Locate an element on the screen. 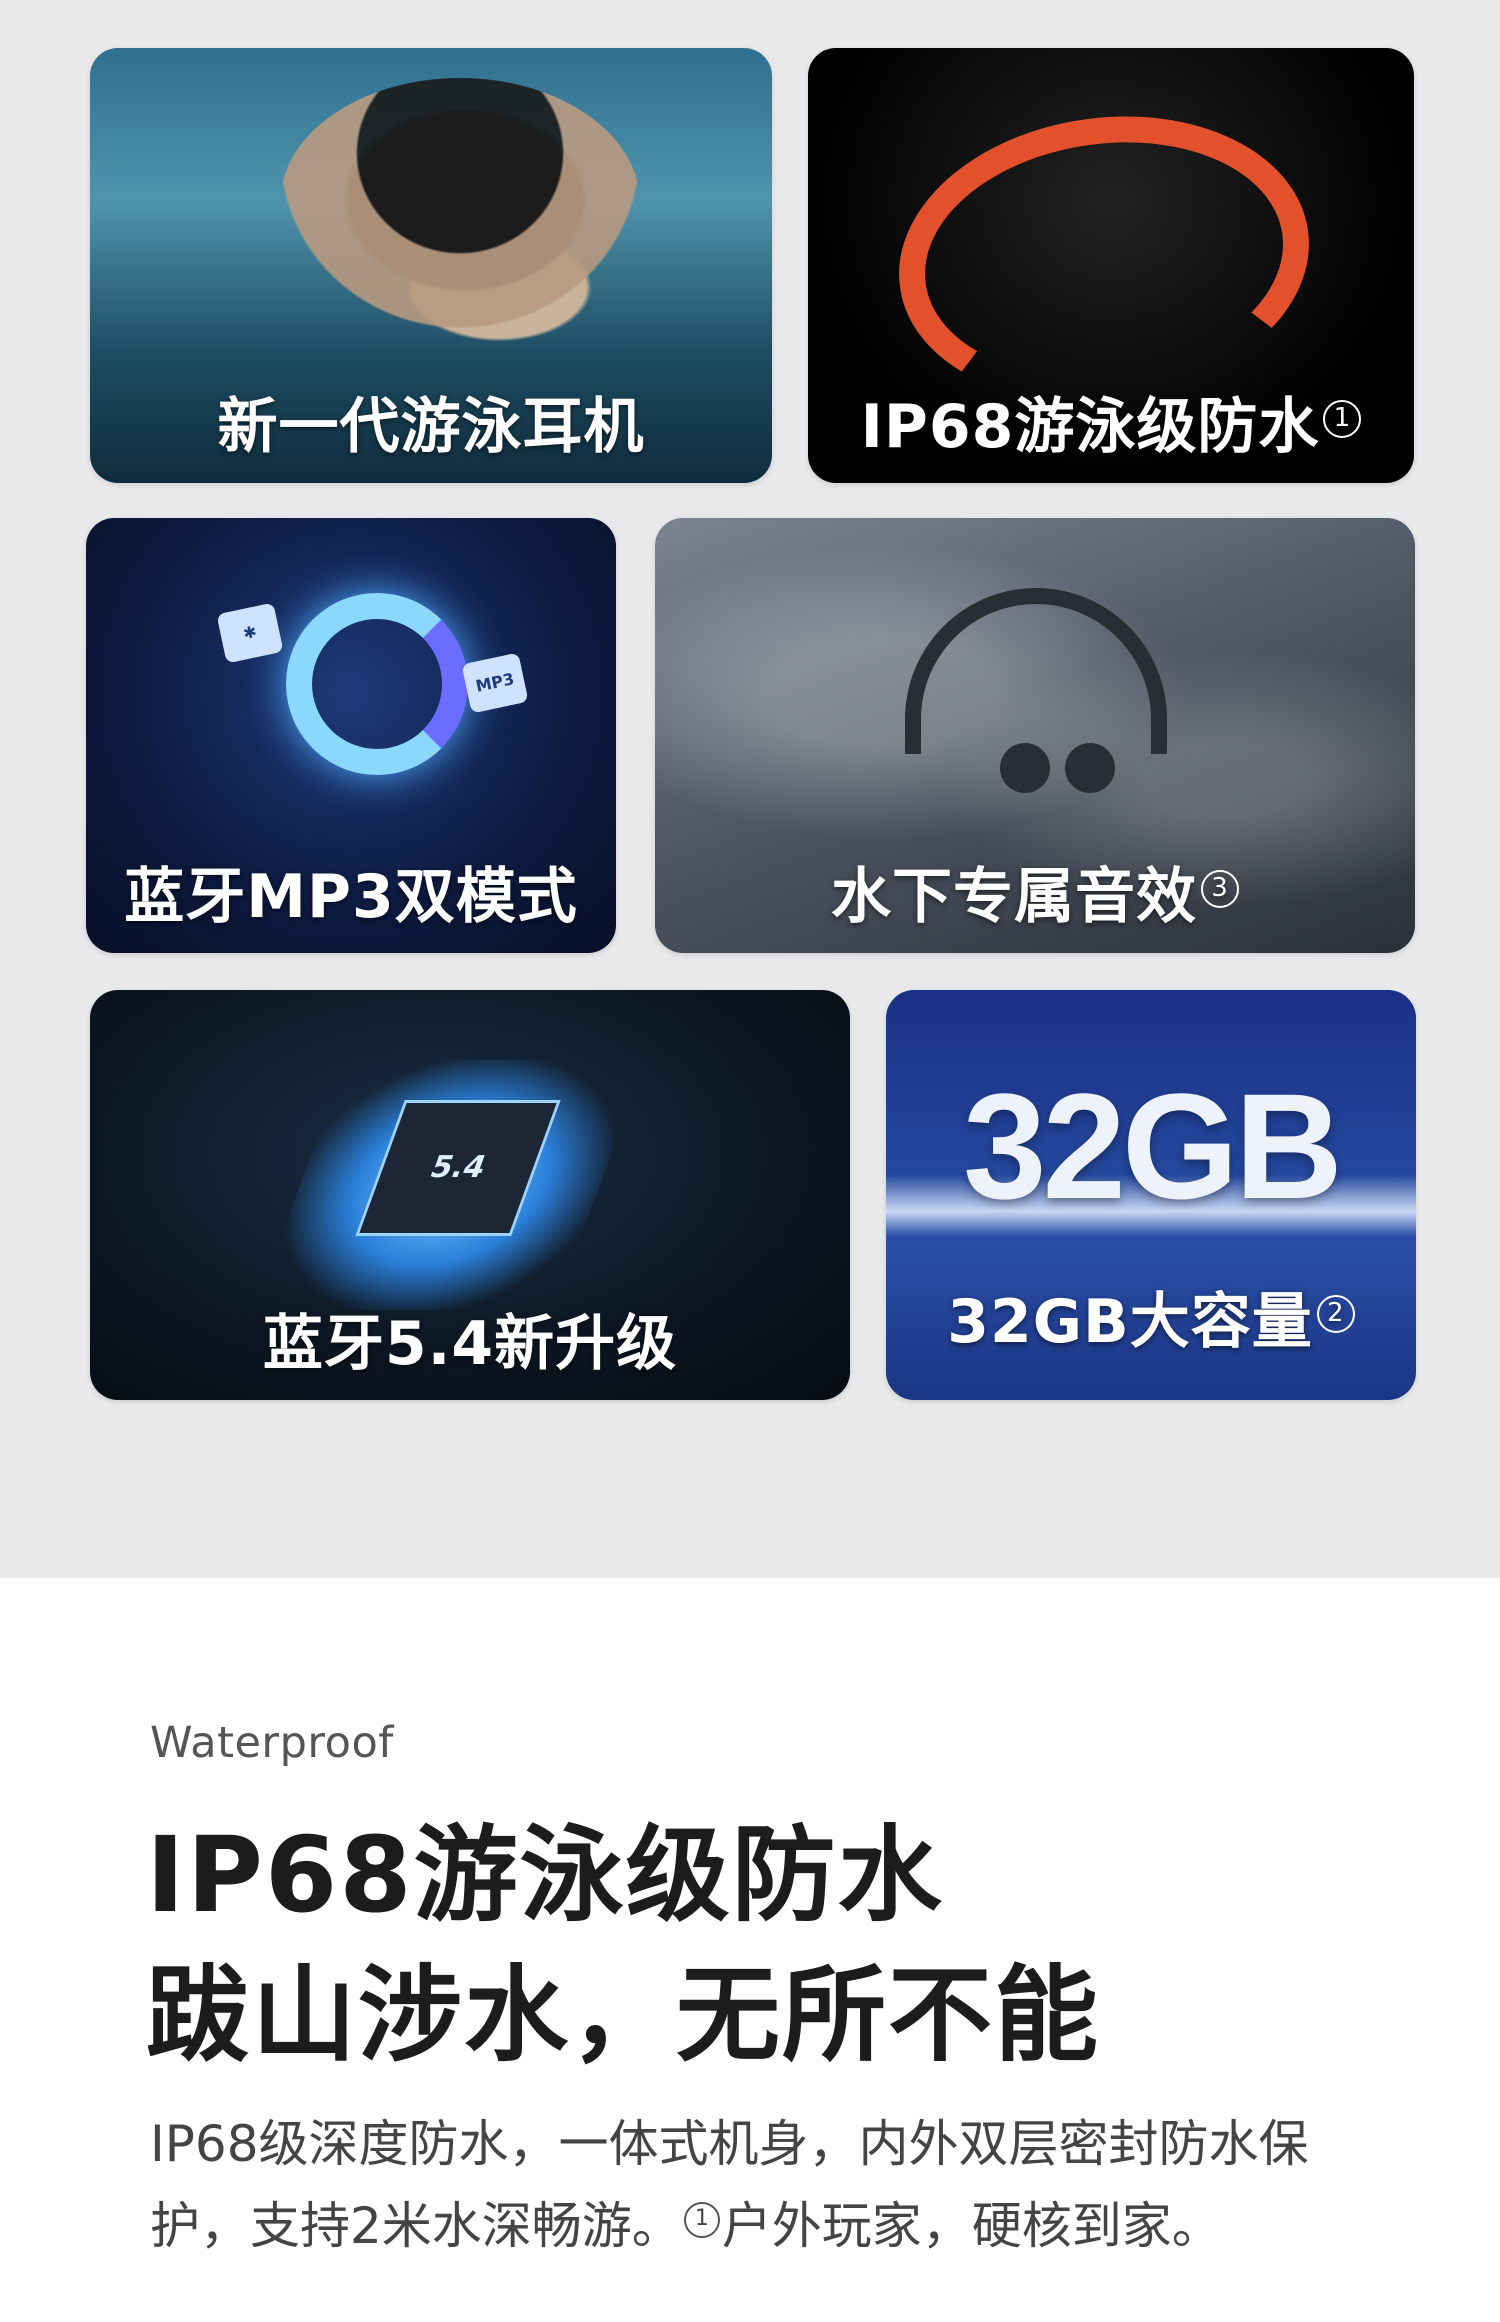  tile-caption: 蓝牙MP3双模式 is located at coordinates (351, 897).